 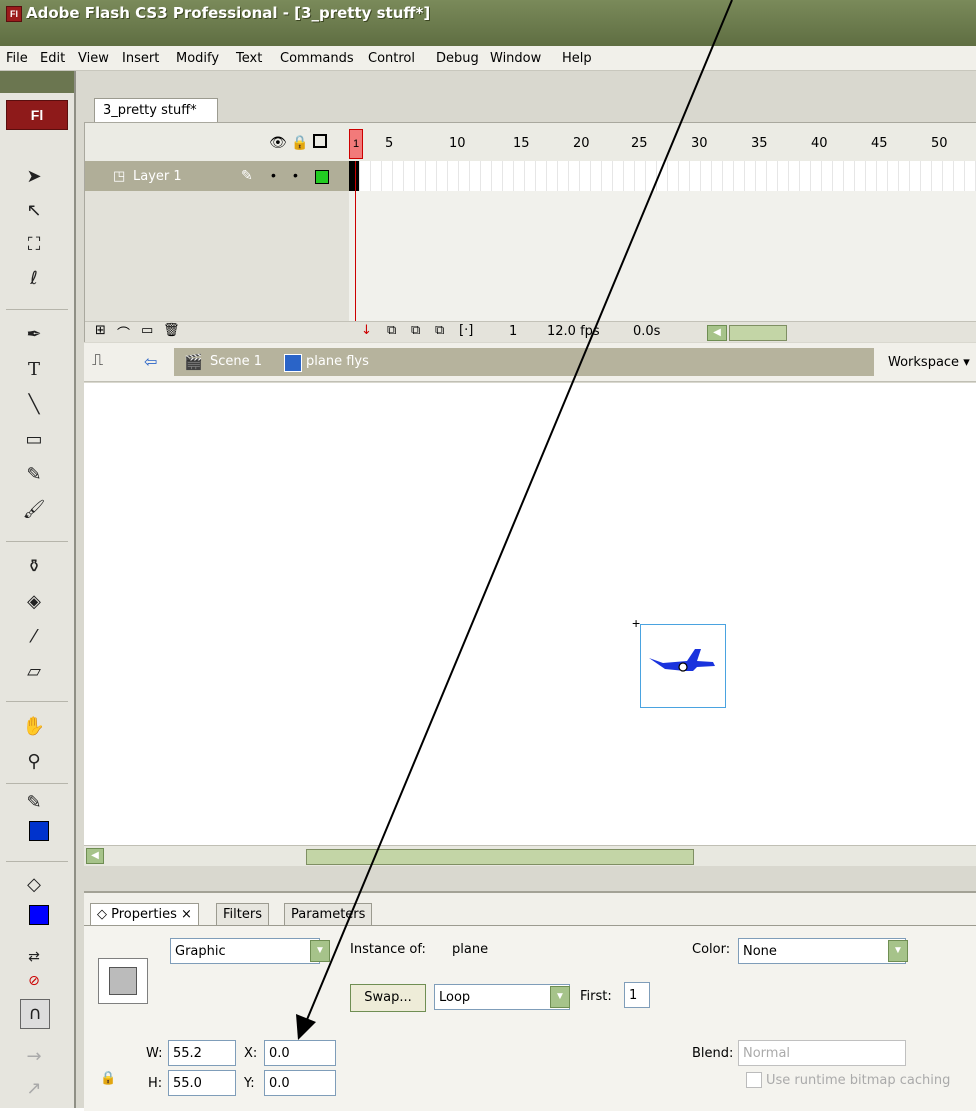 I want to click on loop-value: Loop, so click(x=455, y=997).